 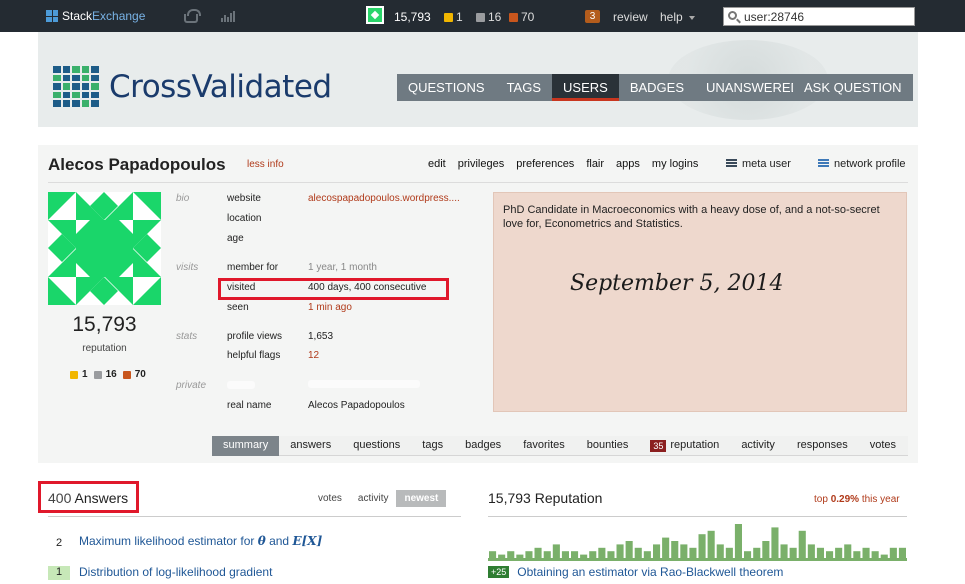 I want to click on reputation-bar-chart, so click(x=697, y=541).